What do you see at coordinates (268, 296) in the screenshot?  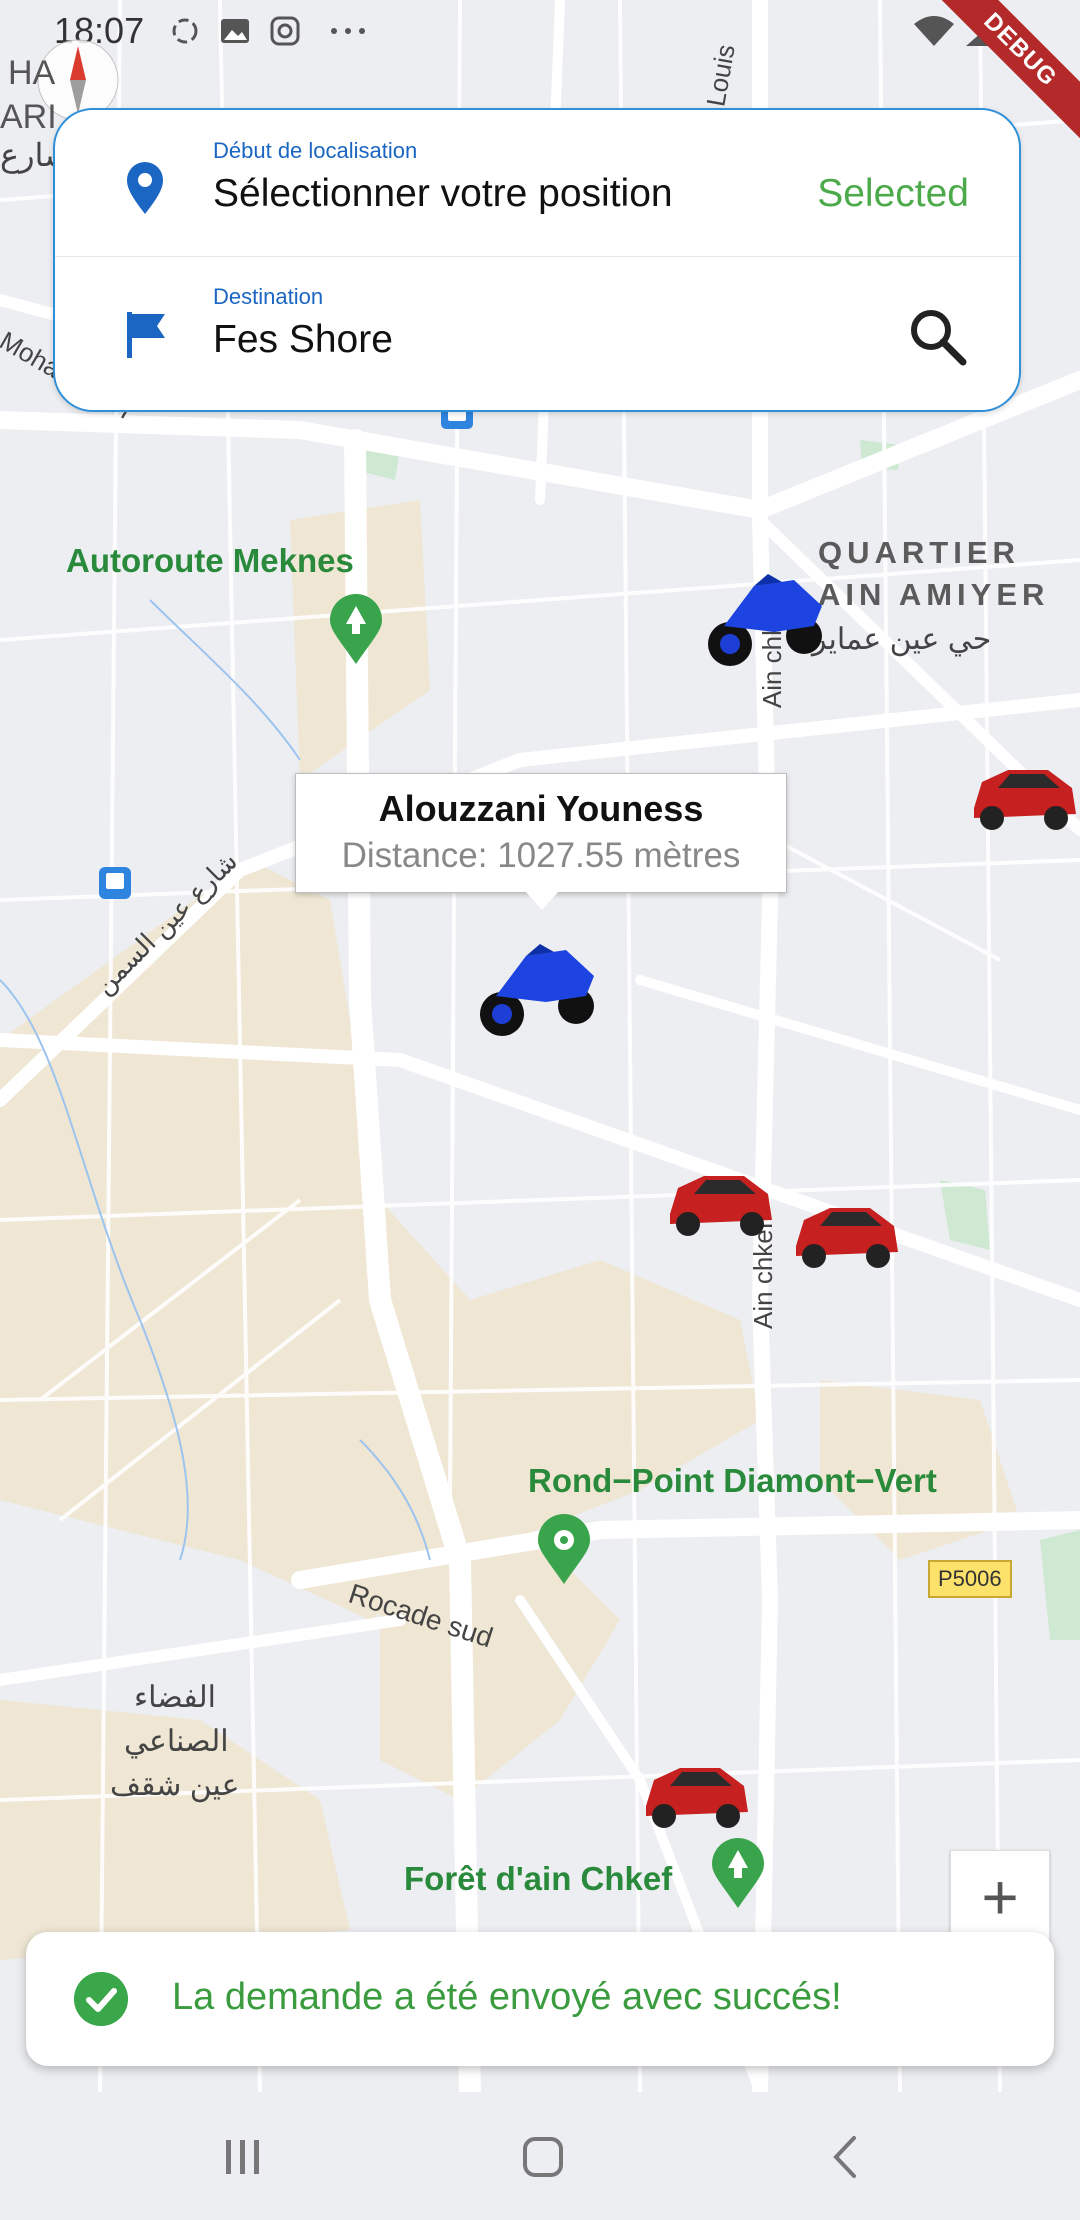 I see `destination-caption: Destination` at bounding box center [268, 296].